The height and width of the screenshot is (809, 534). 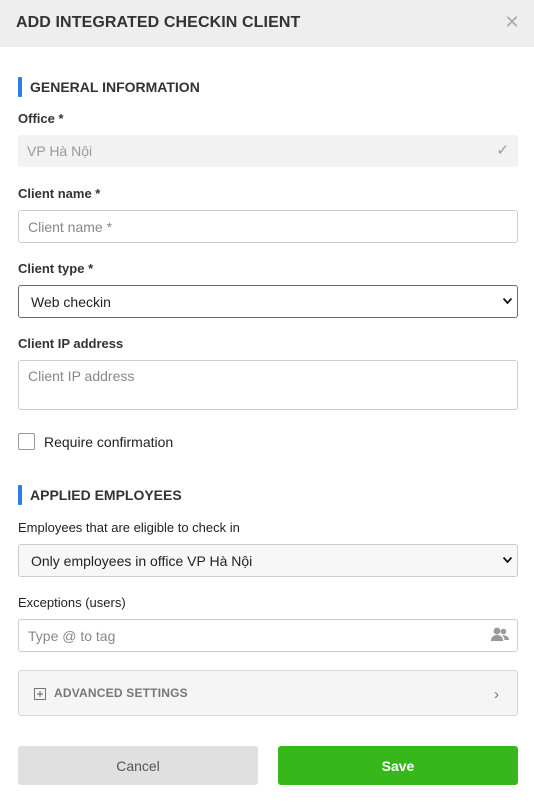 I want to click on section-title: APPLIED EMPLOYEES, so click(x=106, y=495).